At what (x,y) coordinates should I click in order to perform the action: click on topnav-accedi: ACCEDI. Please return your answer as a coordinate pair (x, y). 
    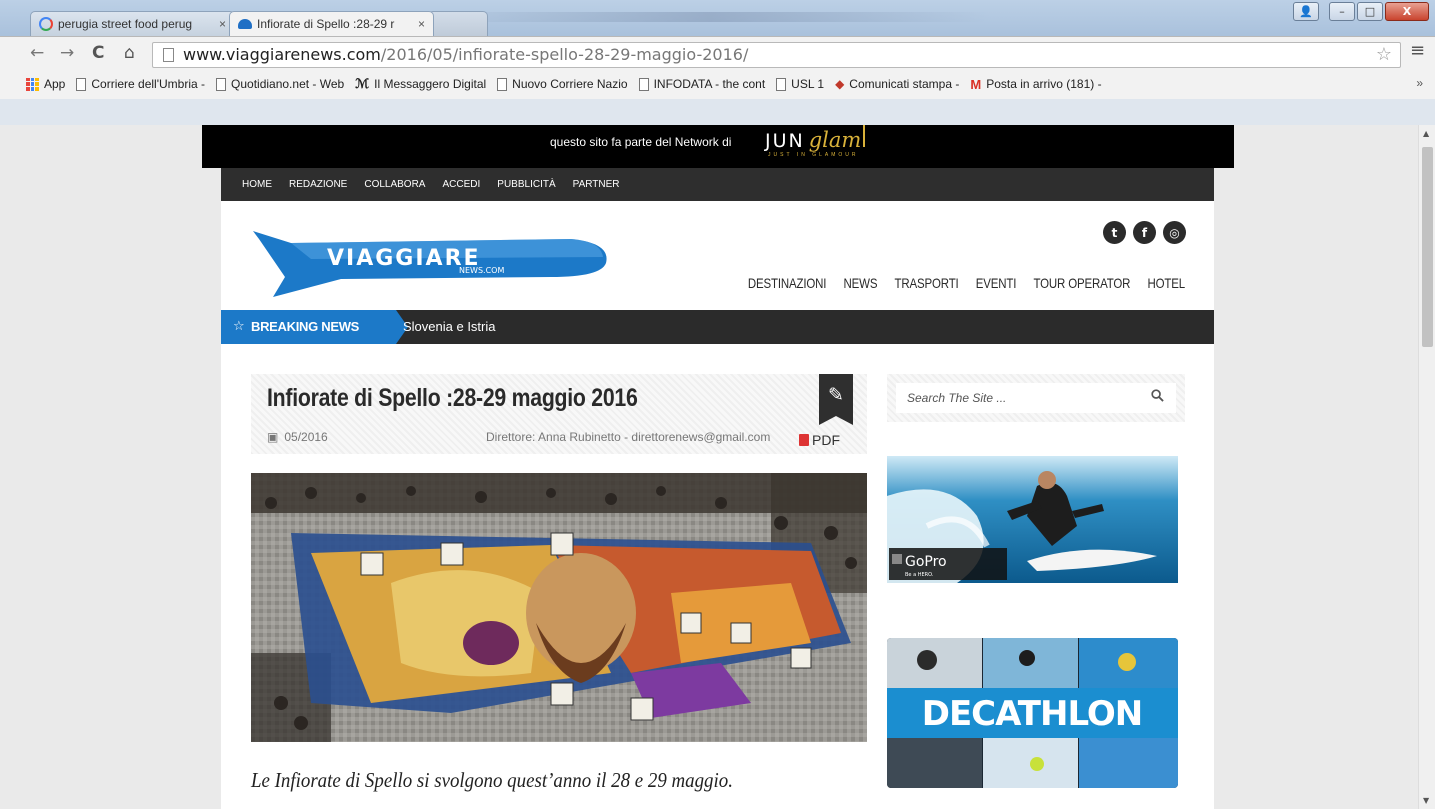
    Looking at the image, I should click on (461, 184).